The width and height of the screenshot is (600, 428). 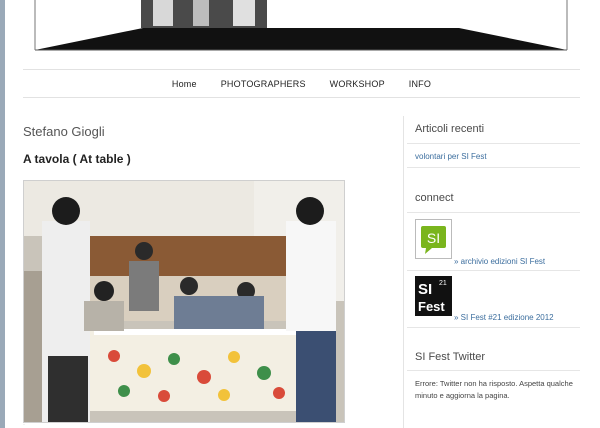 I want to click on post-author: Stefano Giogli, so click(x=64, y=131).